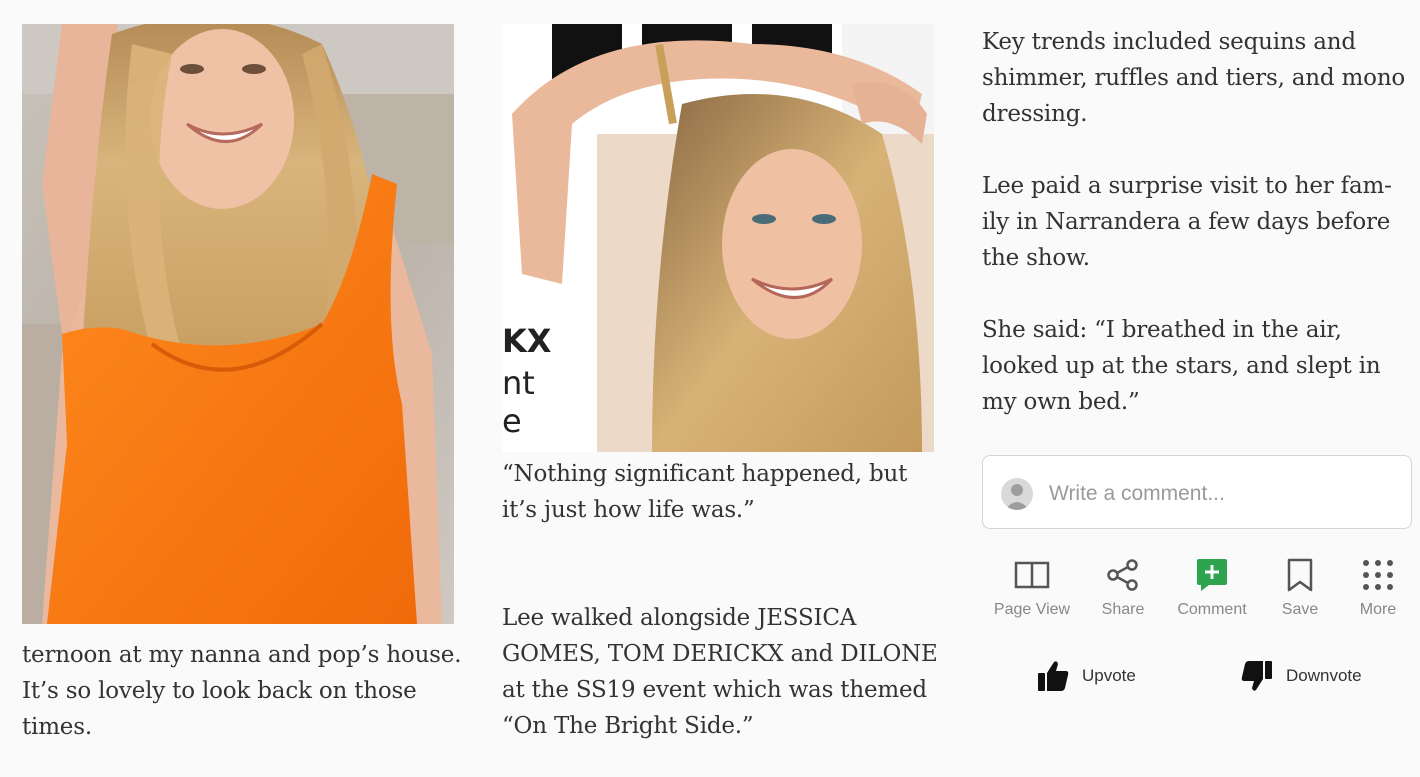 The width and height of the screenshot is (1420, 777). I want to click on comment-box, so click(1197, 492).